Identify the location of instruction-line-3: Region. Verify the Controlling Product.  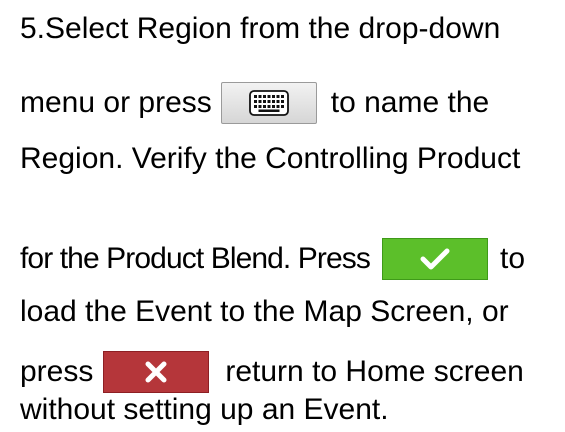
(270, 159).